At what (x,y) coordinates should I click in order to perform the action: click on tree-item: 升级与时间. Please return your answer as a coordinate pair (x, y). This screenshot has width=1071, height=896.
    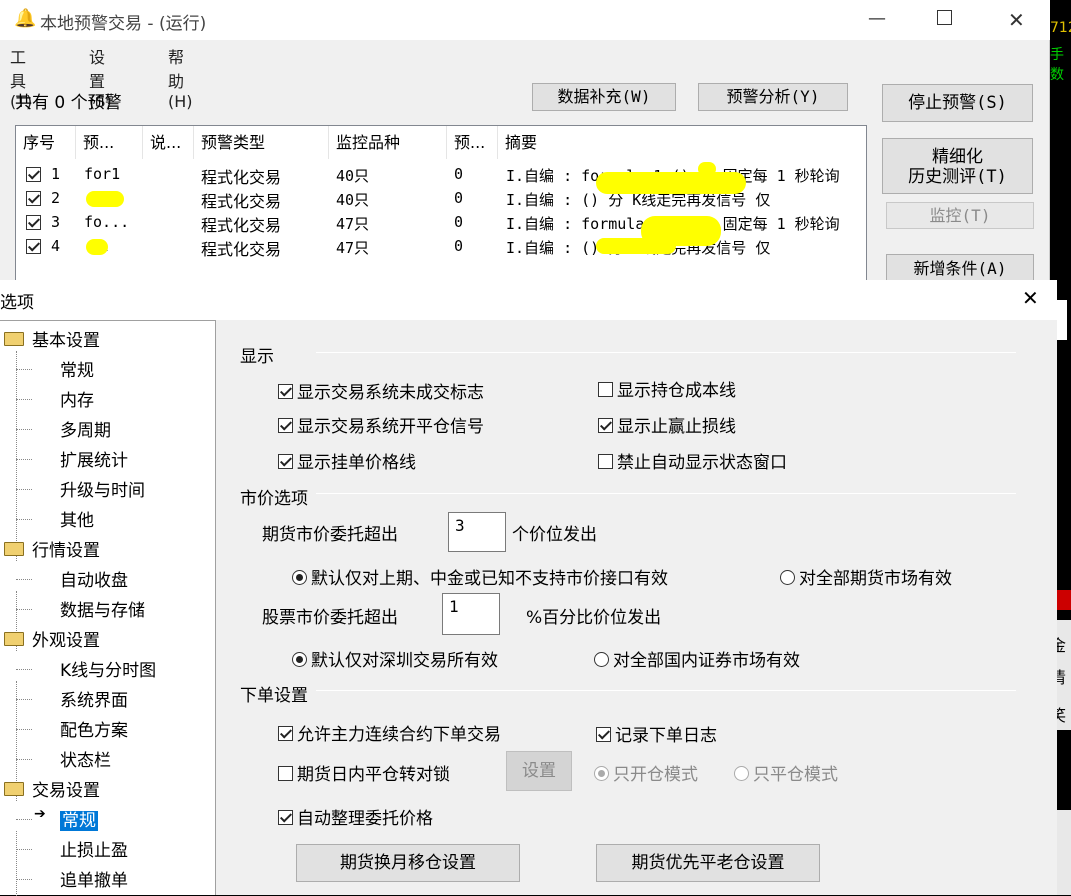
    Looking at the image, I should click on (80, 488).